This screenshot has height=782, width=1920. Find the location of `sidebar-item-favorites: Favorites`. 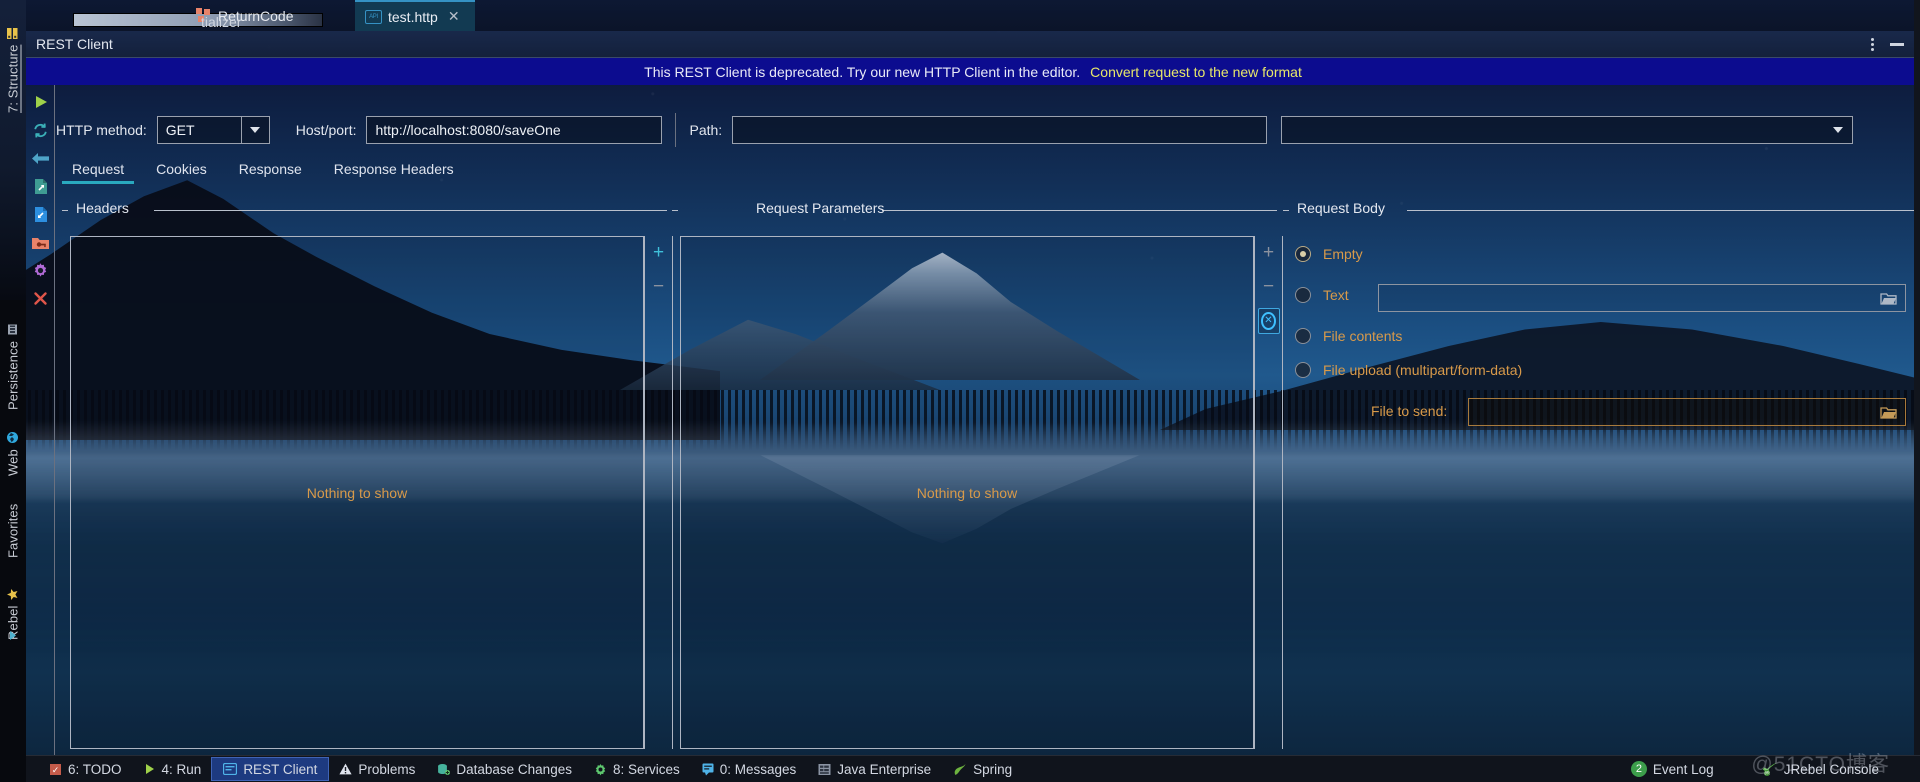

sidebar-item-favorites: Favorites is located at coordinates (13, 513).